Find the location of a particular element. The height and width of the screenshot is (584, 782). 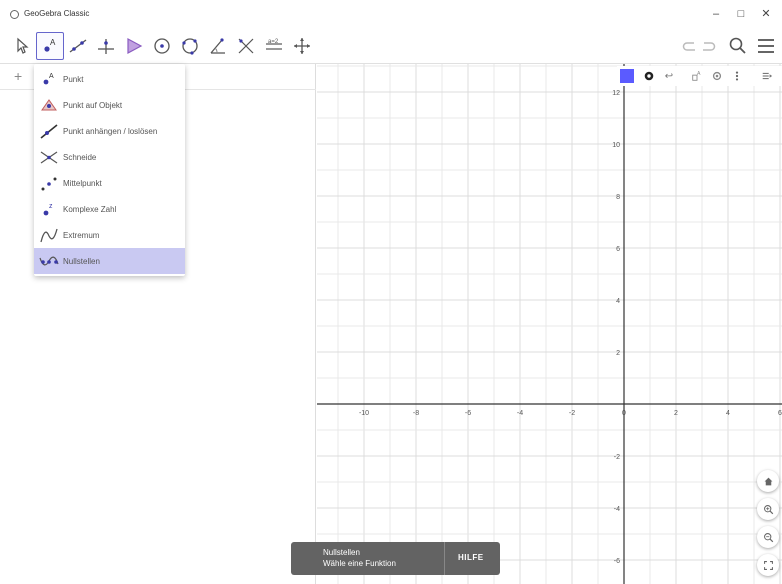

complex-number-icon: z is located at coordinates (49, 209).